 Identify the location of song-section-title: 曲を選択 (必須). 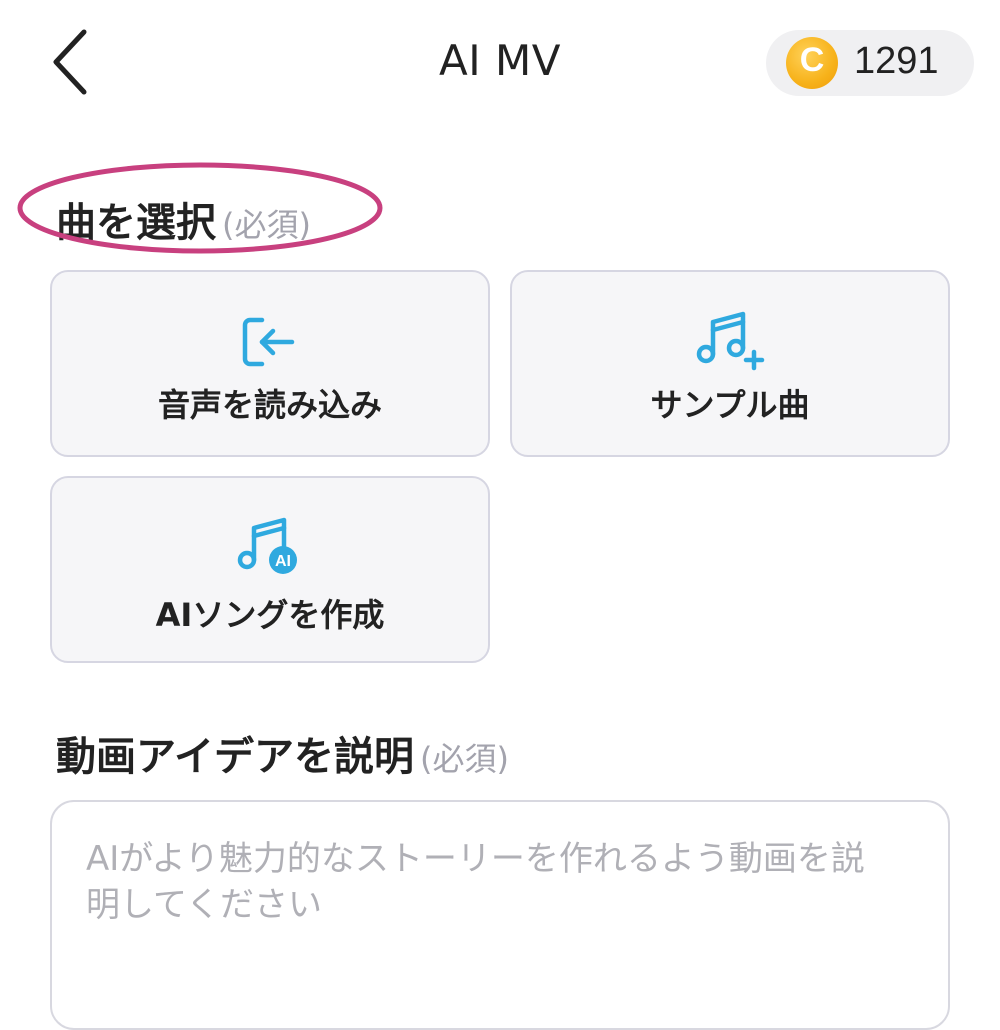
(183, 219).